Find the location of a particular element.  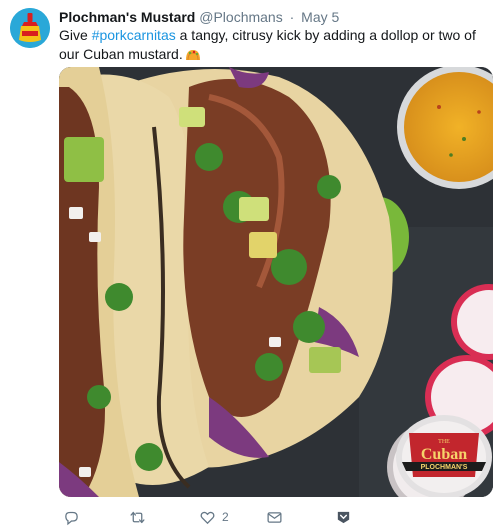

direct-message-button is located at coordinates (274, 517).